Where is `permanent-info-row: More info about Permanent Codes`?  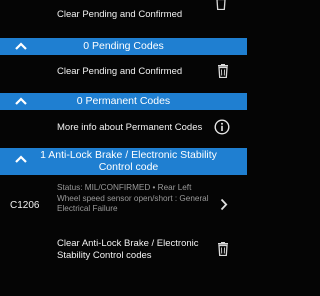
permanent-info-row: More info about Permanent Codes is located at coordinates (123, 128).